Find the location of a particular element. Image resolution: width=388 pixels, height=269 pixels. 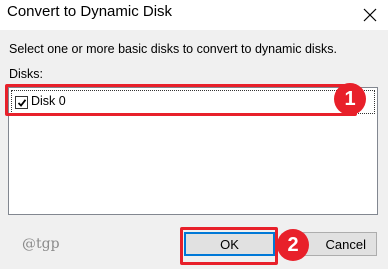

close-icon is located at coordinates (370, 15).